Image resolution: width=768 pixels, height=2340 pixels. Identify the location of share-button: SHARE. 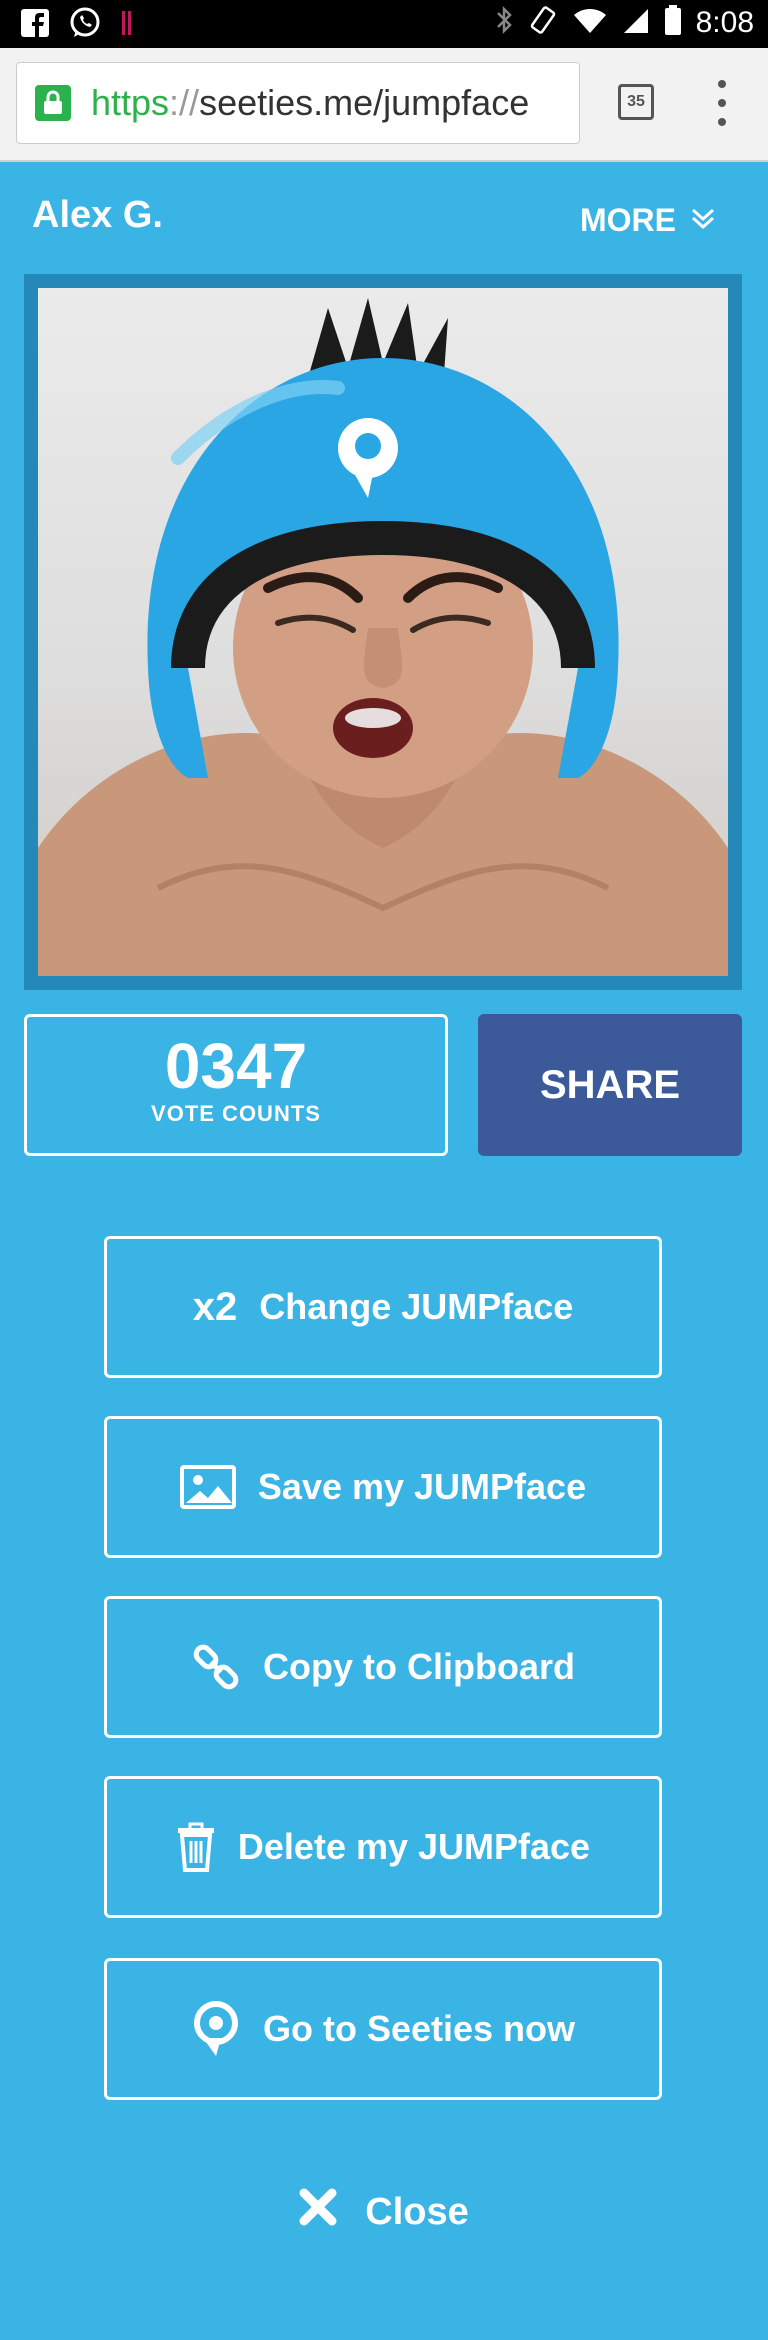
(610, 1085).